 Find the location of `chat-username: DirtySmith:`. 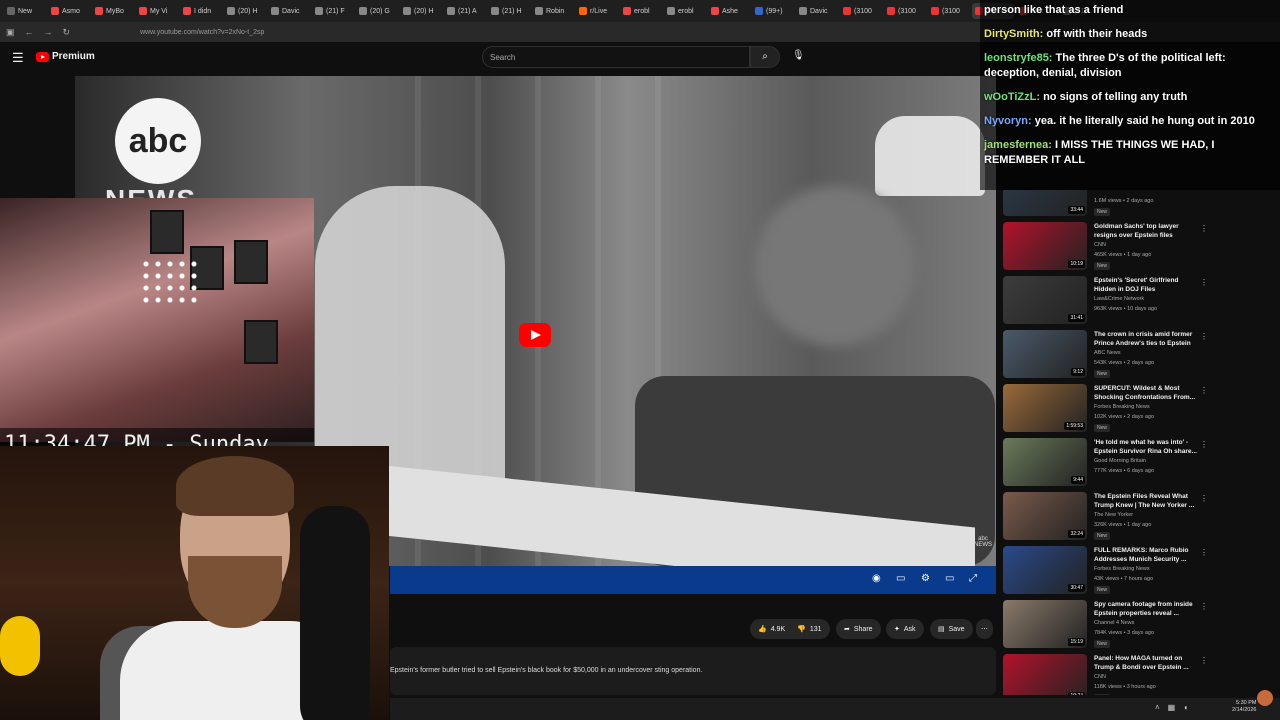

chat-username: DirtySmith: is located at coordinates (1013, 34).